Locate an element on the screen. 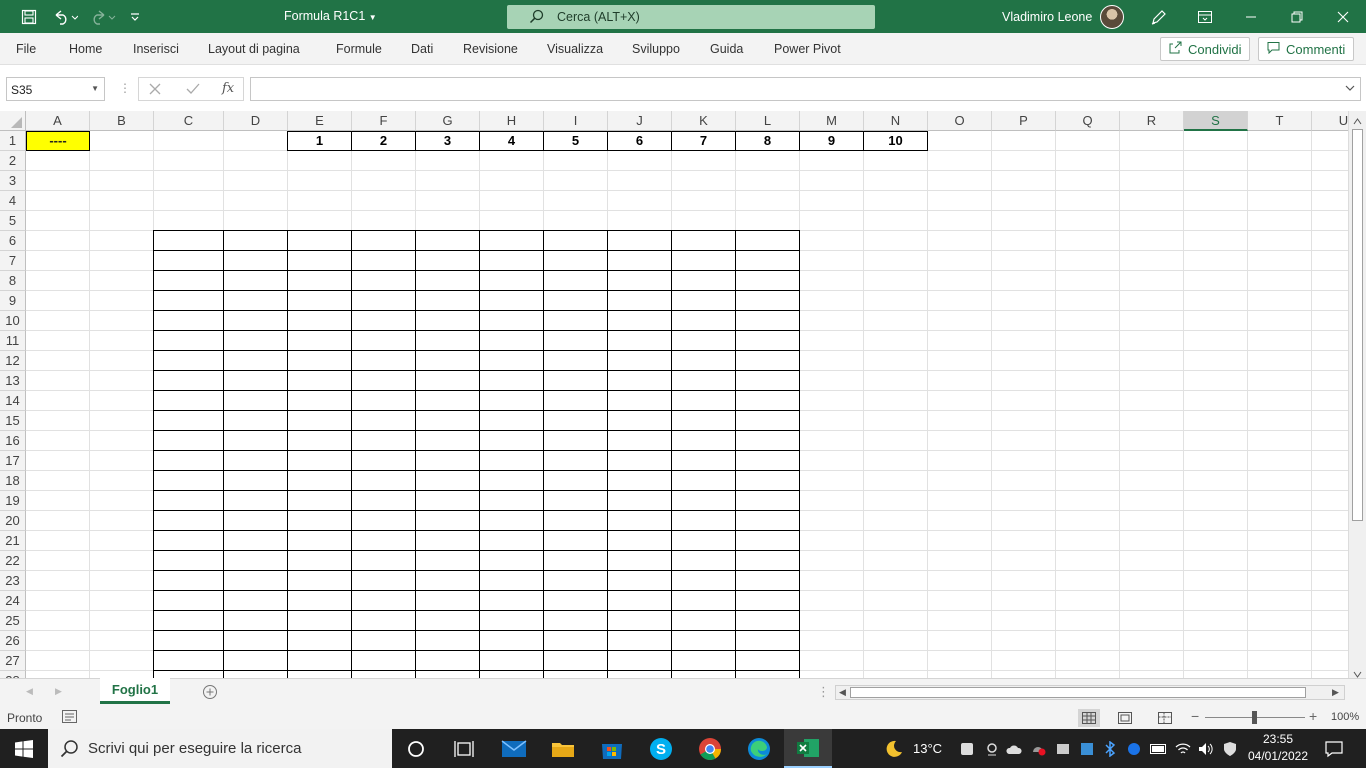 This screenshot has height=768, width=1366. minimize-button is located at coordinates (1251, 16).